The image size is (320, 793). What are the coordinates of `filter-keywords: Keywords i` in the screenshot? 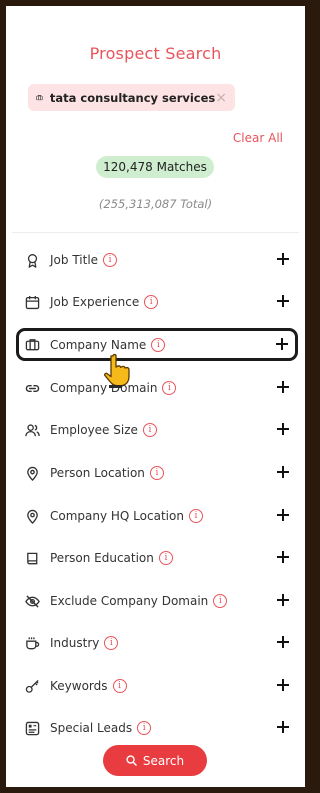 It's located at (158, 686).